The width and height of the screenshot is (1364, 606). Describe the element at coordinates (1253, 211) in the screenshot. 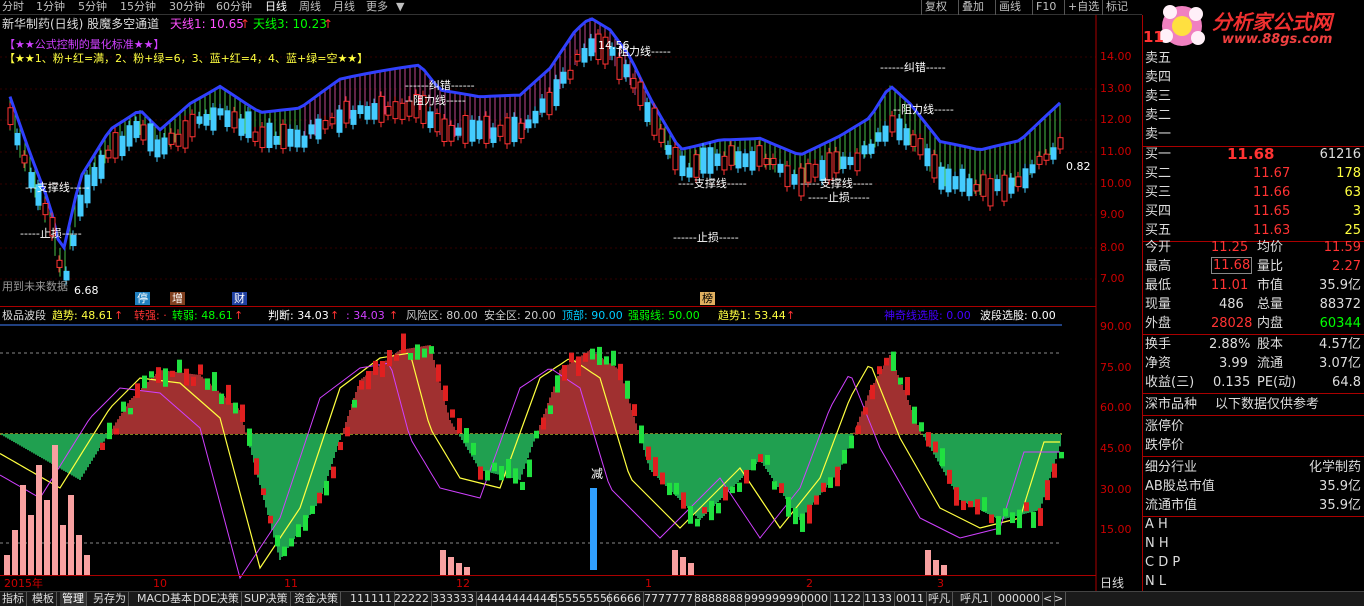

I see `order-book-buy-4: 买四 11.65 3` at that location.